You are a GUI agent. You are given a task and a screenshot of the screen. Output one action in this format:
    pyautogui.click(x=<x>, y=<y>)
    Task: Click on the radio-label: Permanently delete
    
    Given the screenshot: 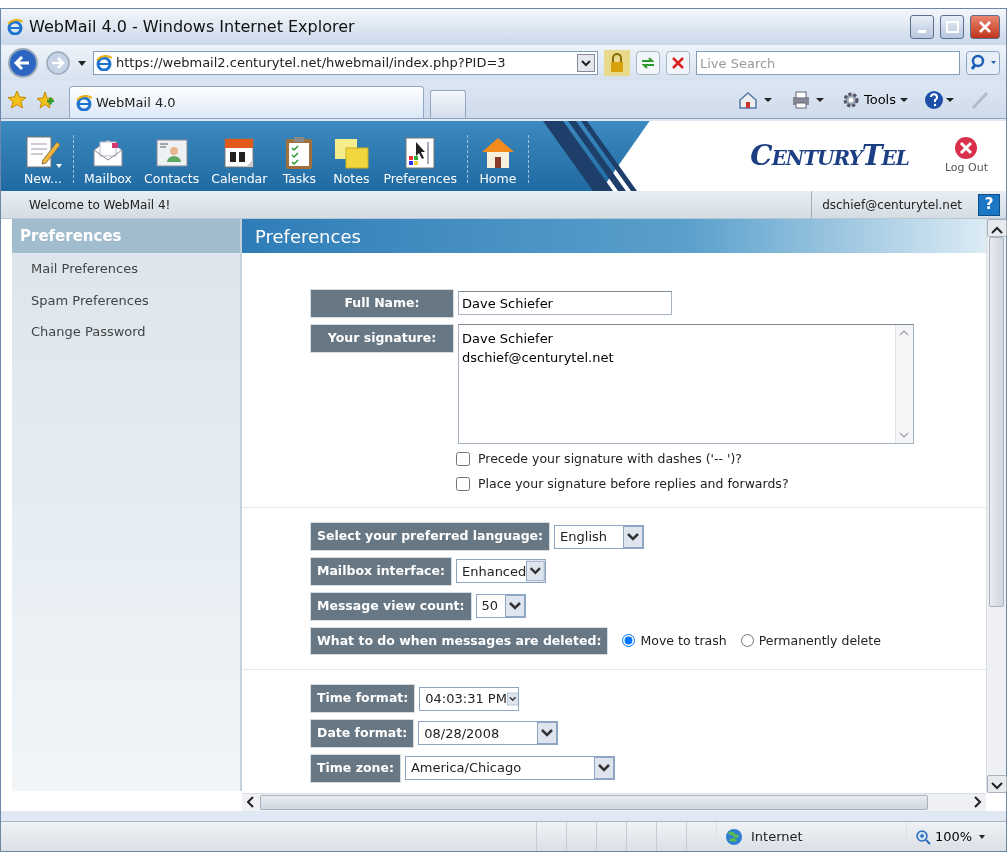 What is the action you would take?
    pyautogui.click(x=819, y=640)
    